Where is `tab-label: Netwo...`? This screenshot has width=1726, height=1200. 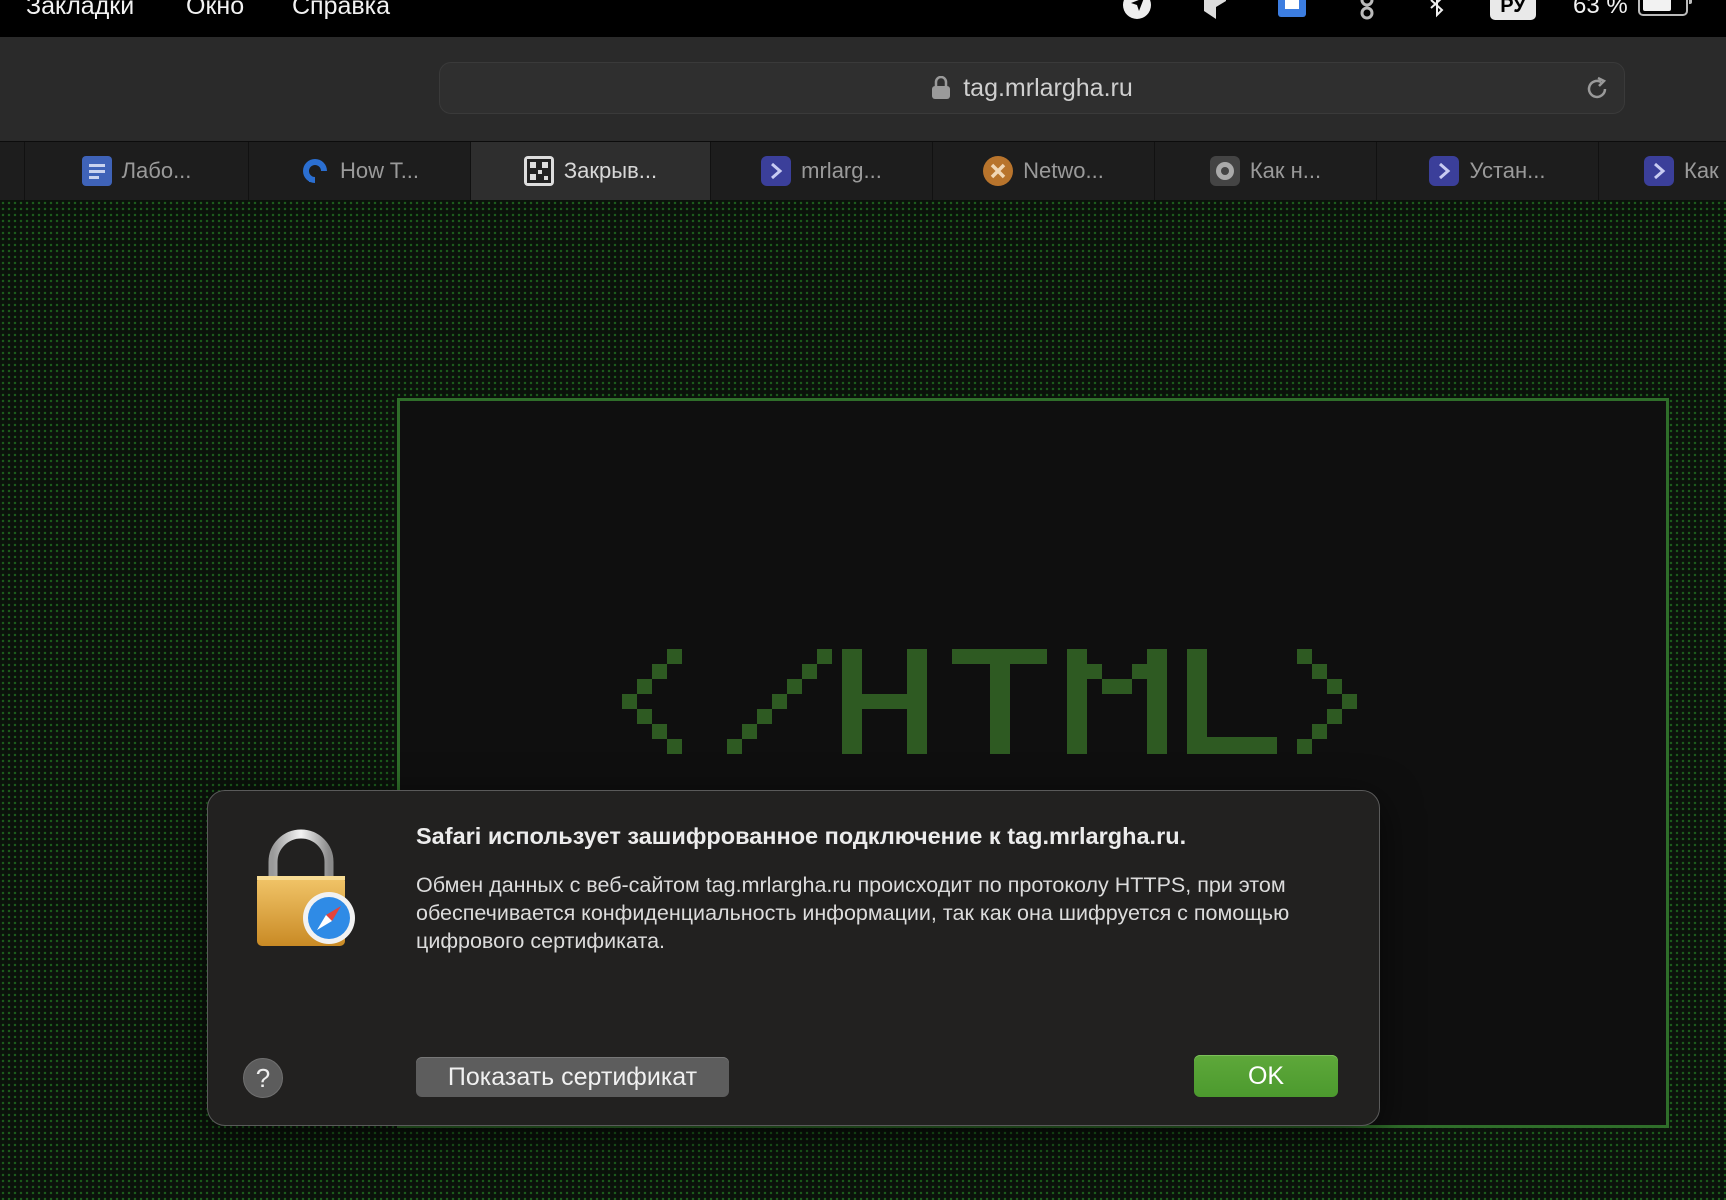
tab-label: Netwo... is located at coordinates (1063, 170).